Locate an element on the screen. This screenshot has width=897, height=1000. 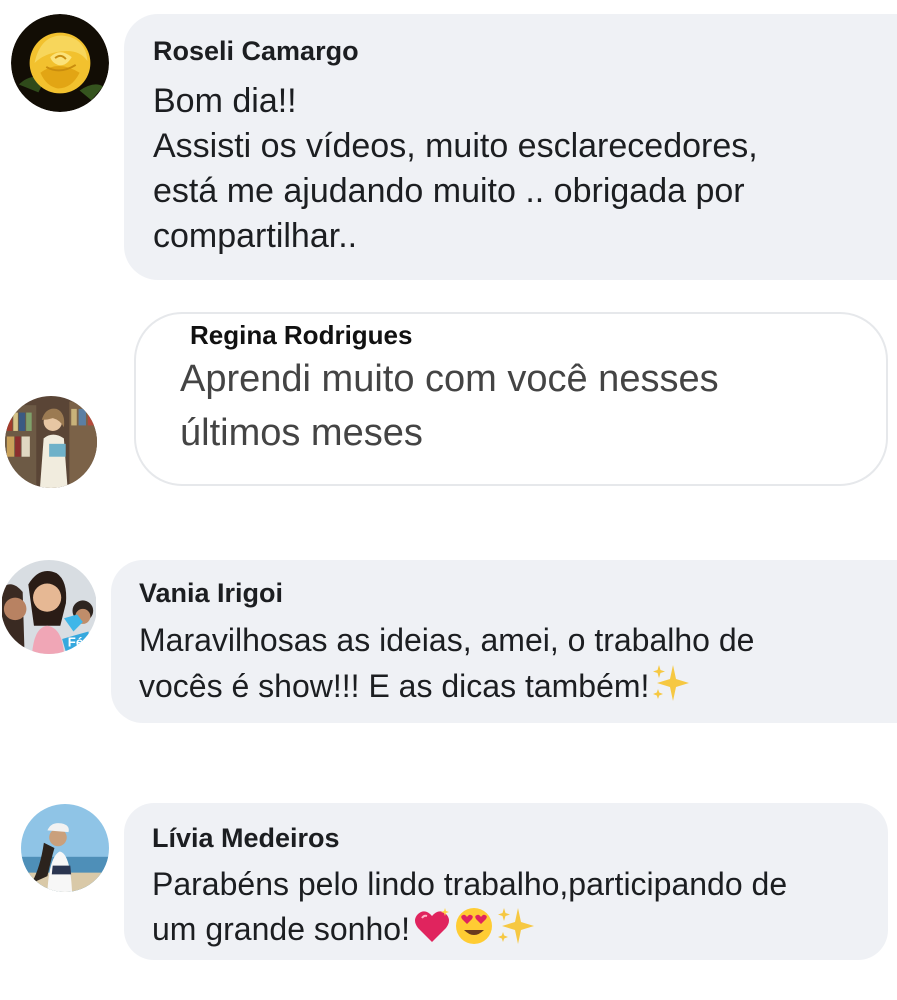
yellow-rose-avatar-icon is located at coordinates (60, 63).